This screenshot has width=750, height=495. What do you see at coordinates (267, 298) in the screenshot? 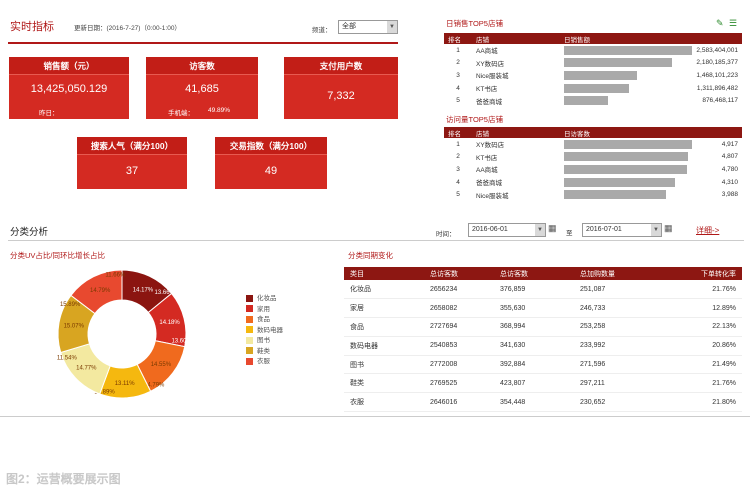
I see `legend-label: 化妆品` at bounding box center [267, 298].